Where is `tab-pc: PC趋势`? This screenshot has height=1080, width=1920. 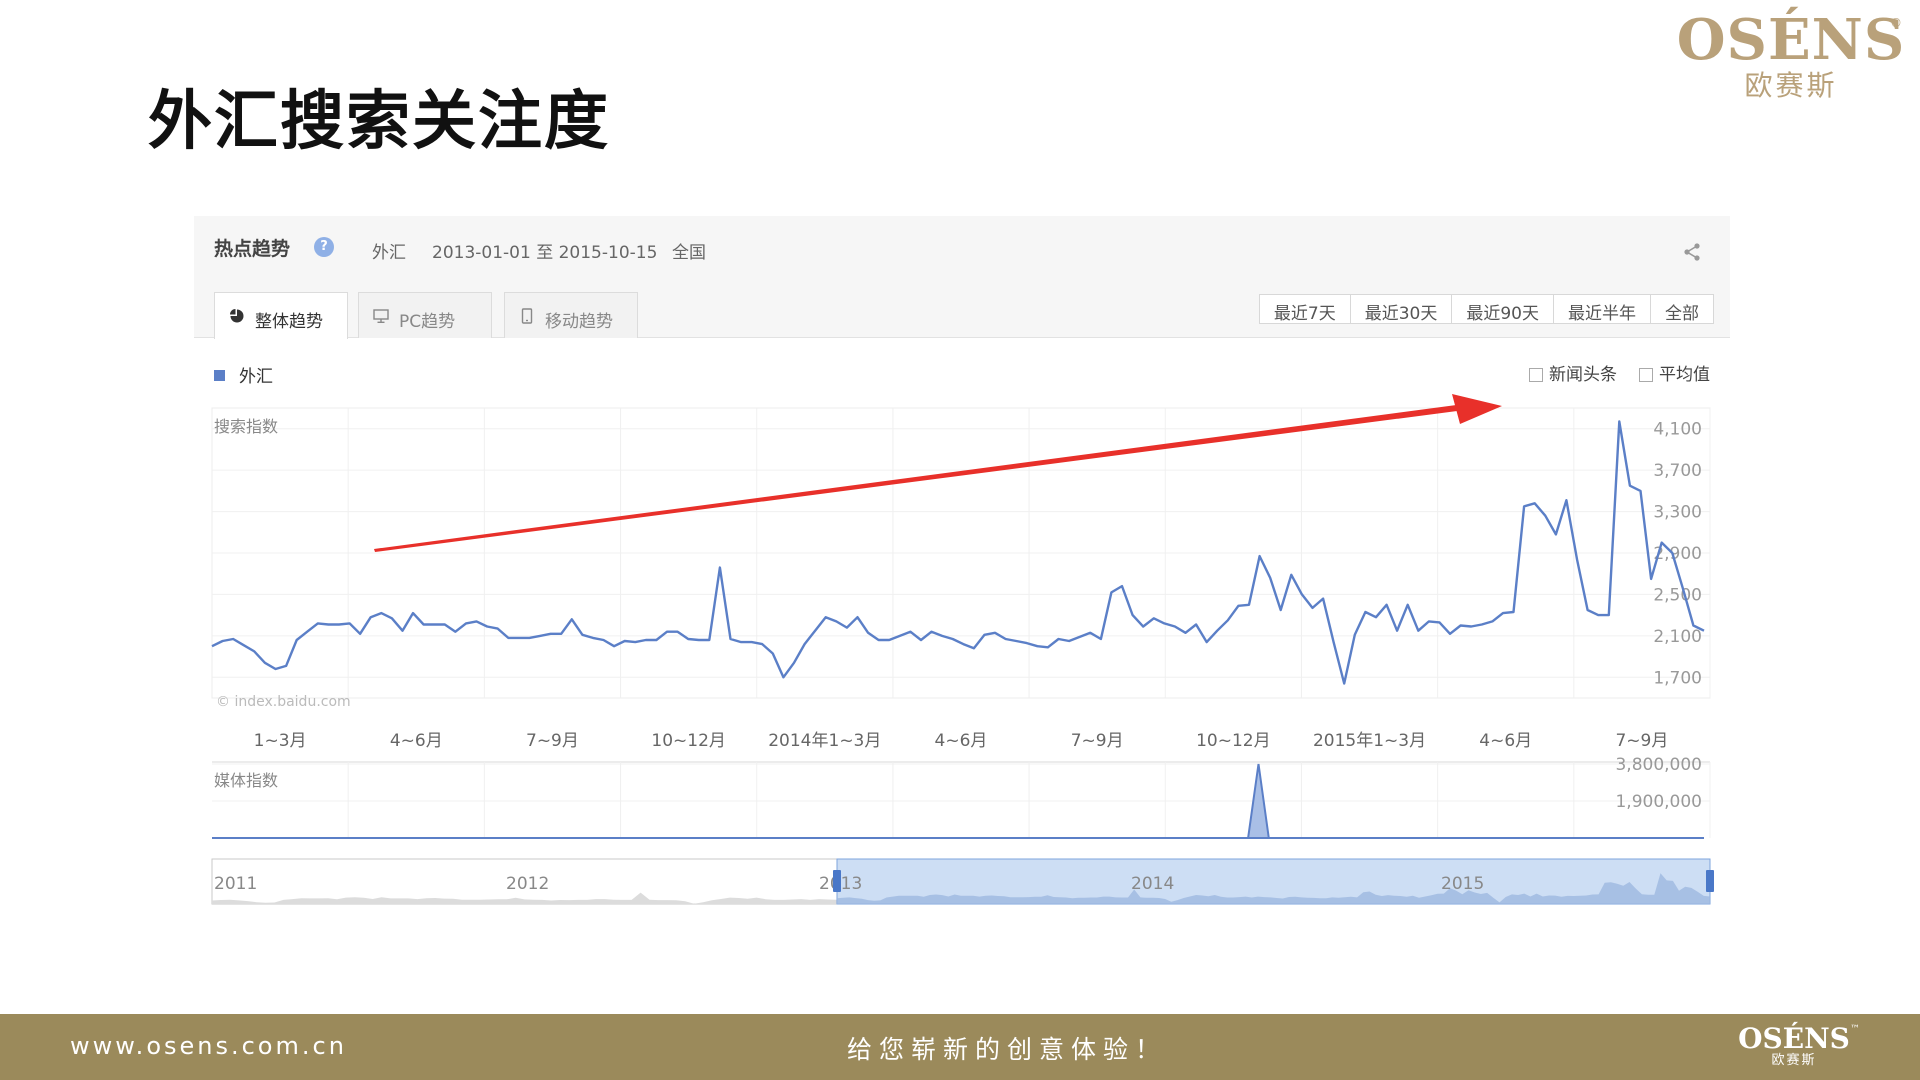
tab-pc: PC趋势 is located at coordinates (425, 315).